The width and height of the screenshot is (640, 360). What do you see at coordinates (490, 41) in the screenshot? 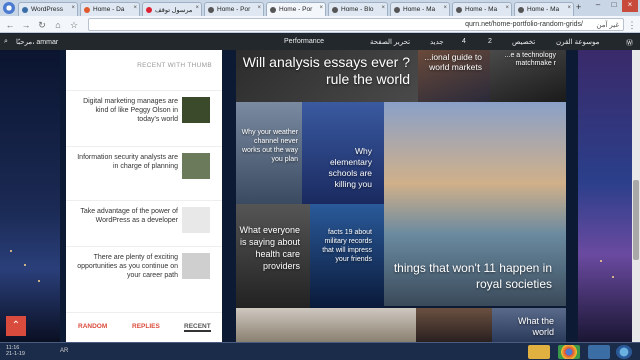
I see `comments-count: 2` at bounding box center [490, 41].